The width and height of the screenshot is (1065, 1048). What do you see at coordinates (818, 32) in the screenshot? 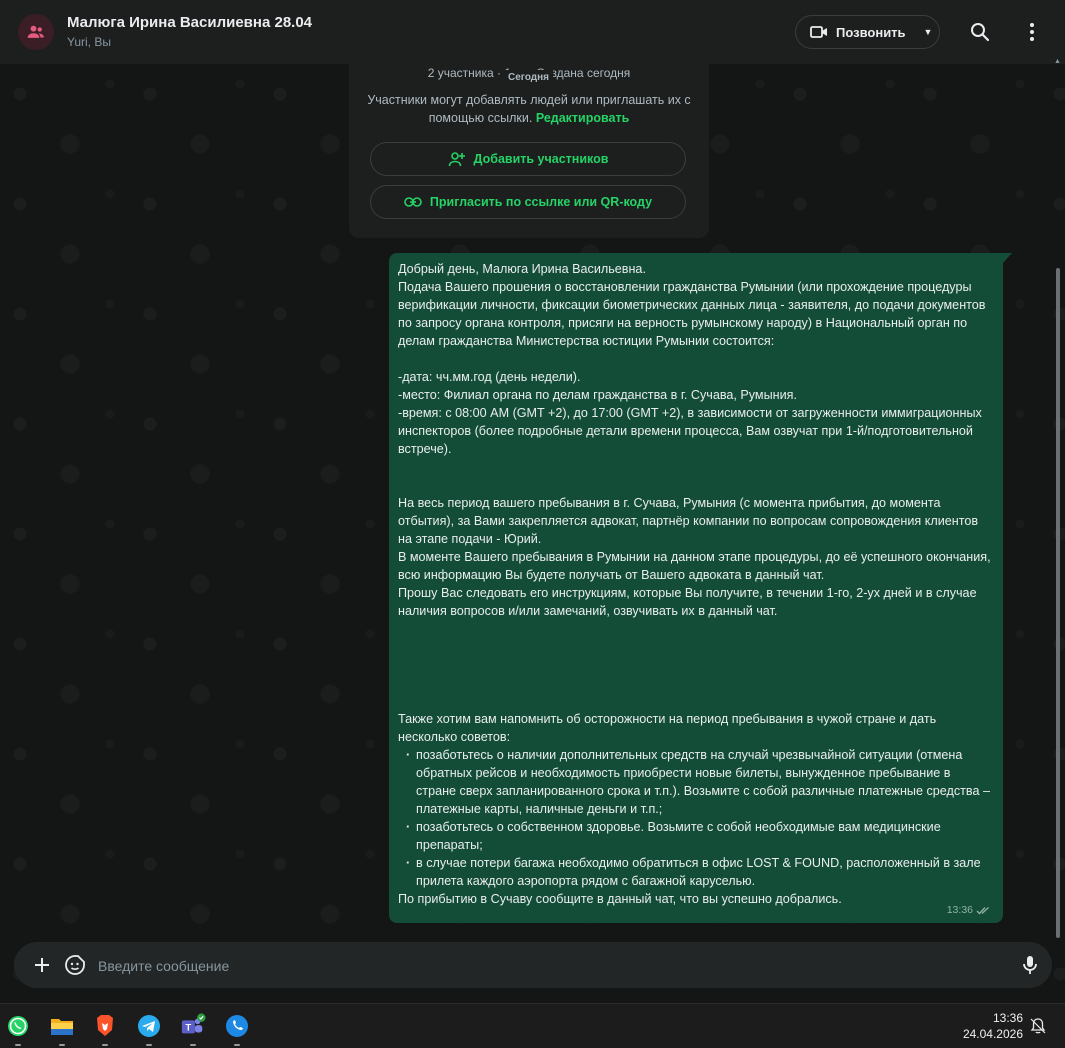
I see `video-camera-icon` at bounding box center [818, 32].